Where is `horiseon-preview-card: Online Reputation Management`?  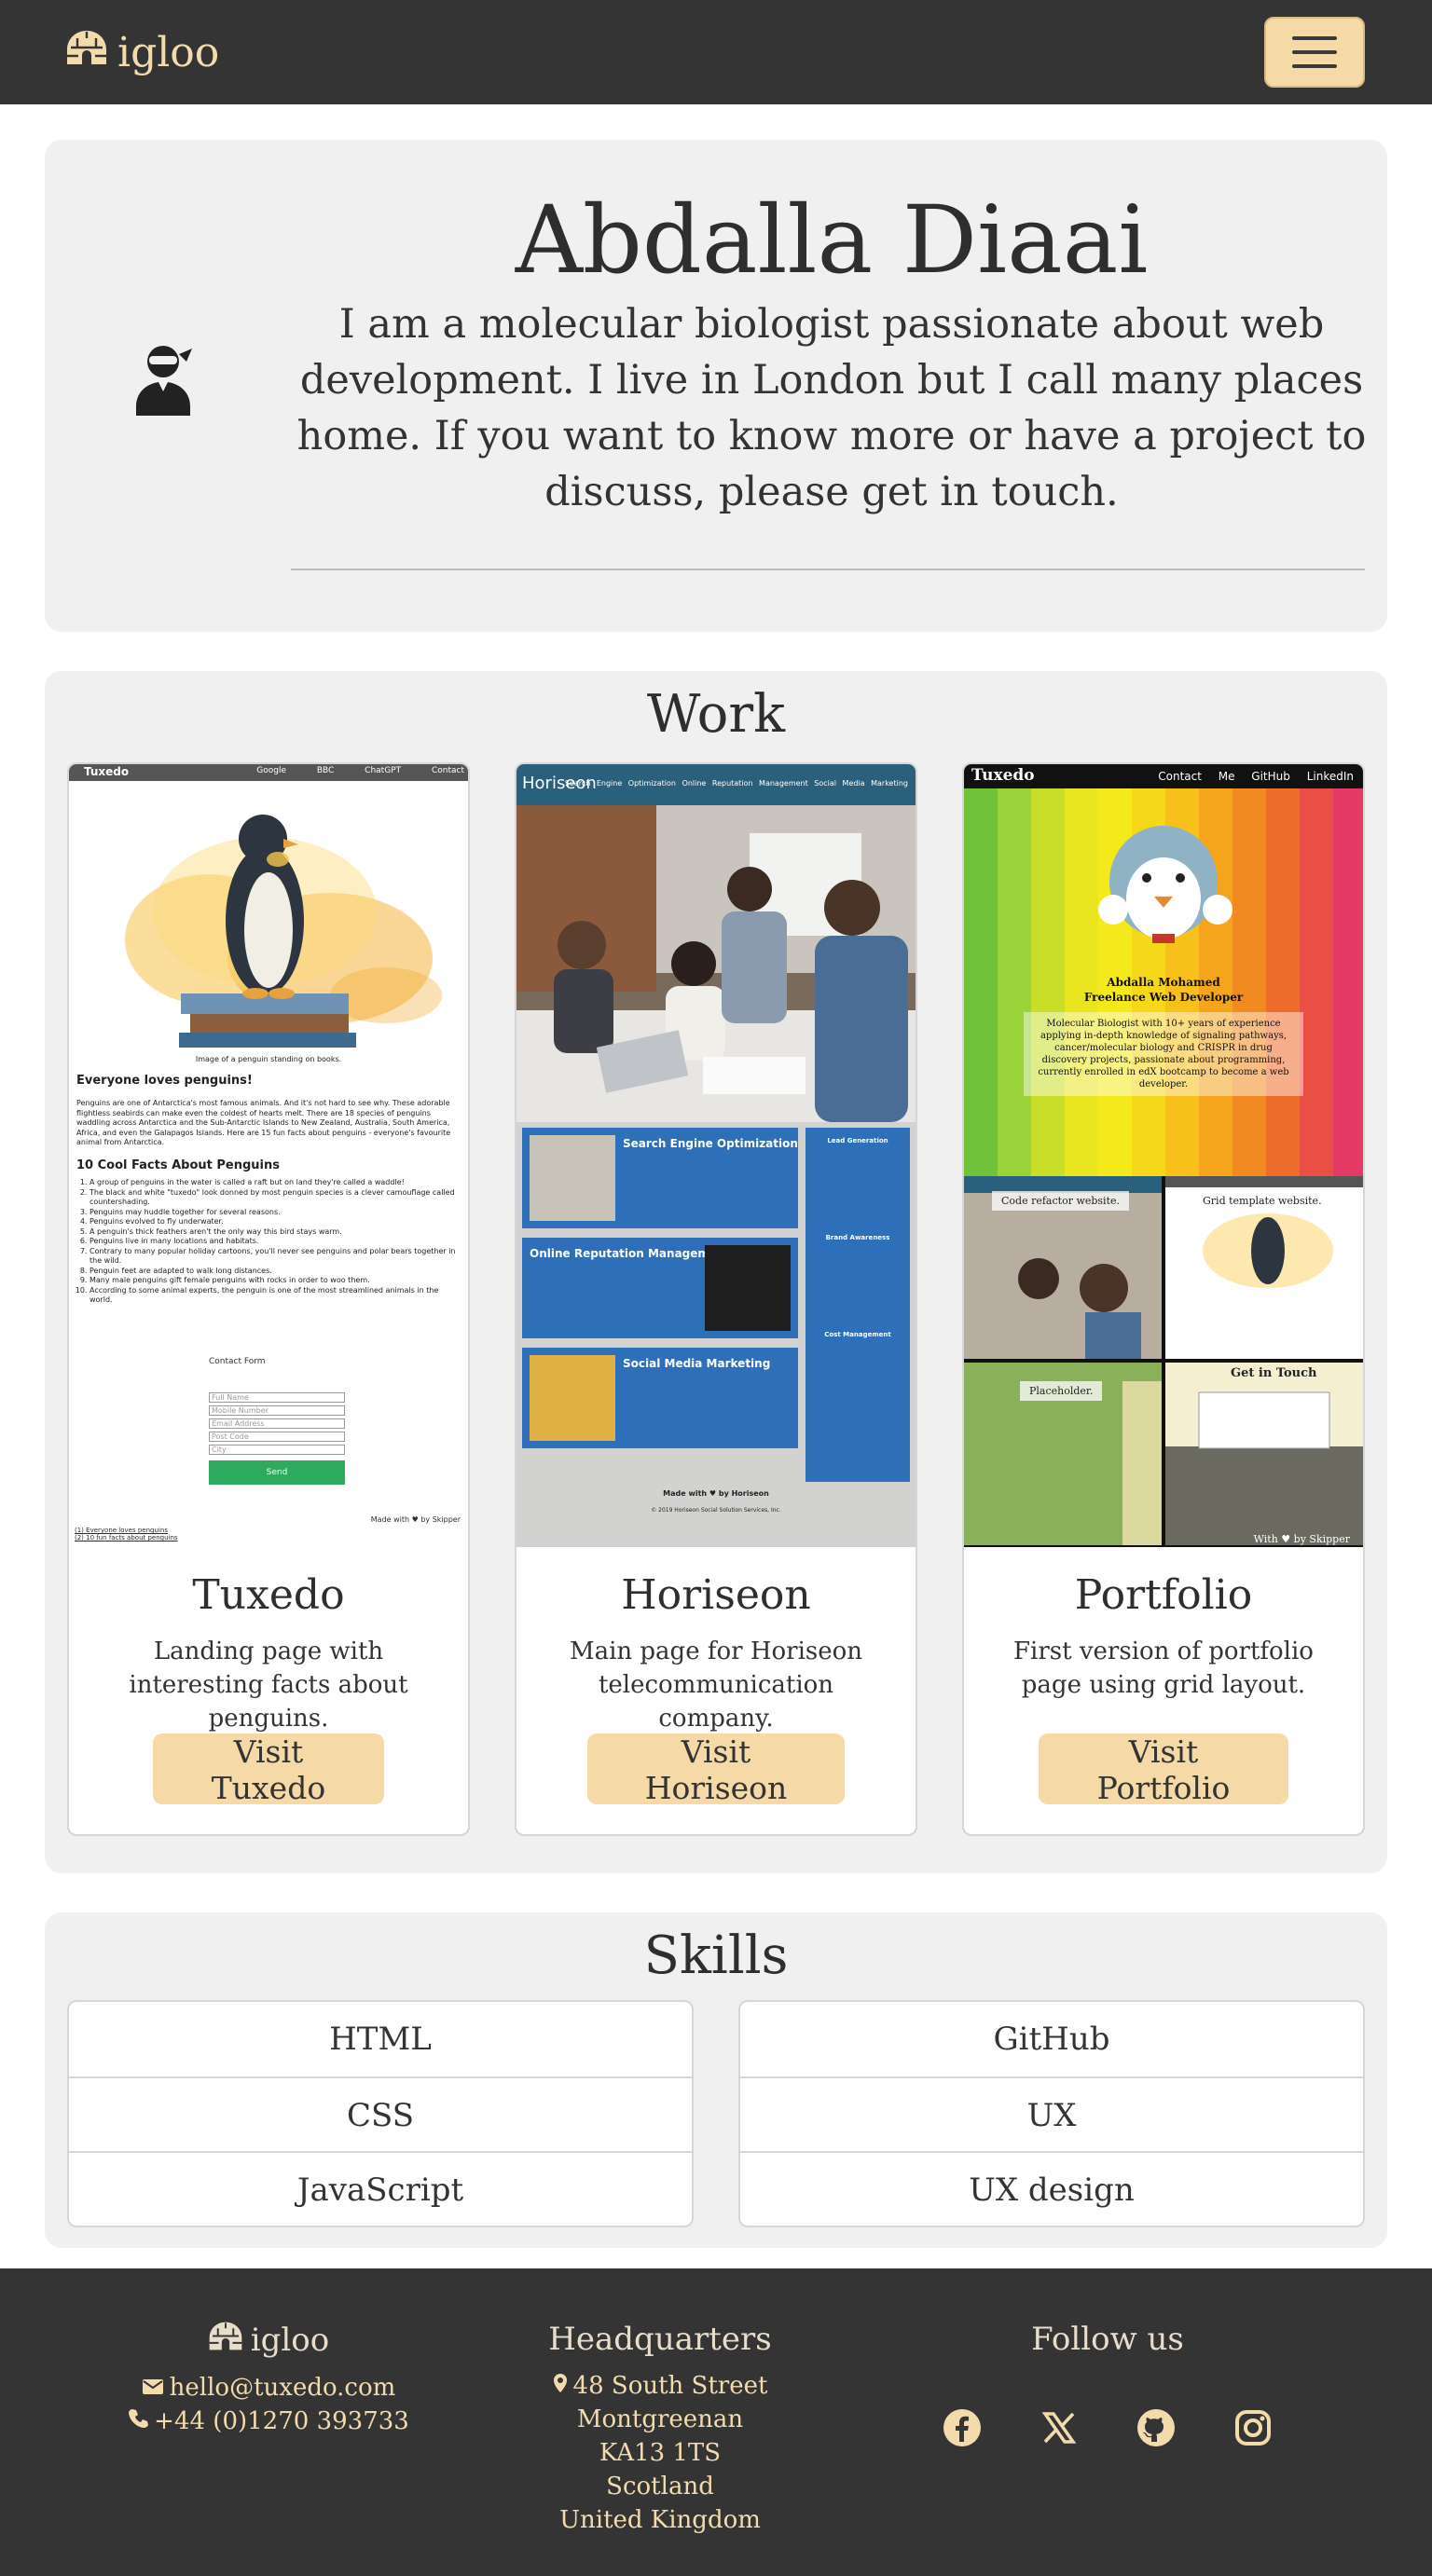
horiseon-preview-card: Online Reputation Management is located at coordinates (660, 1288).